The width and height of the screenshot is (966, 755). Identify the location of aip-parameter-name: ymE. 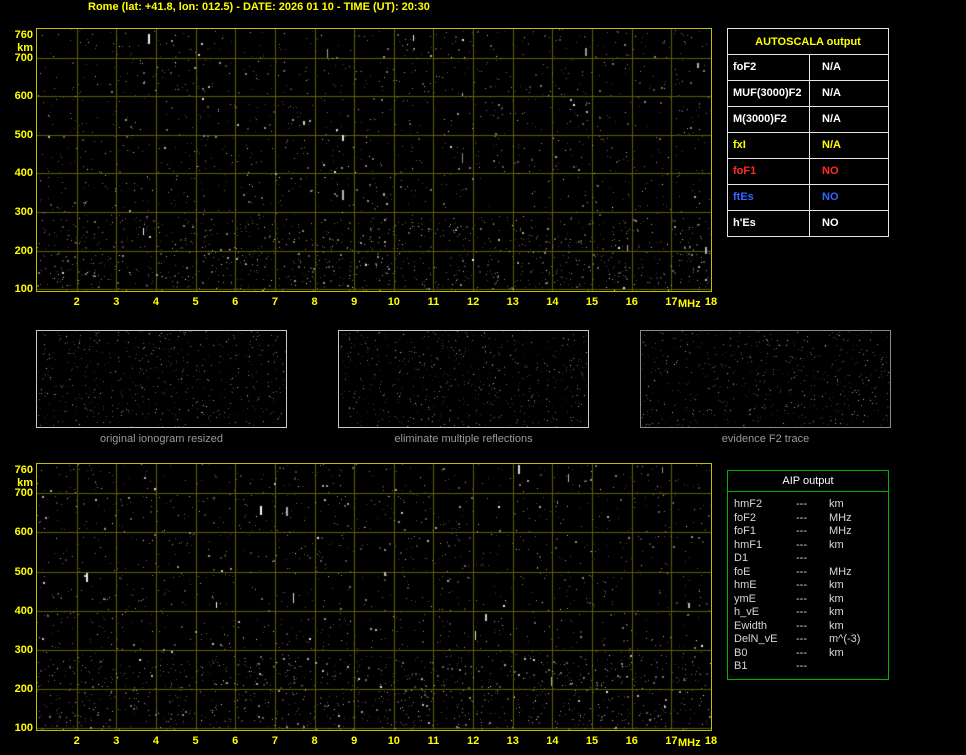
(745, 598).